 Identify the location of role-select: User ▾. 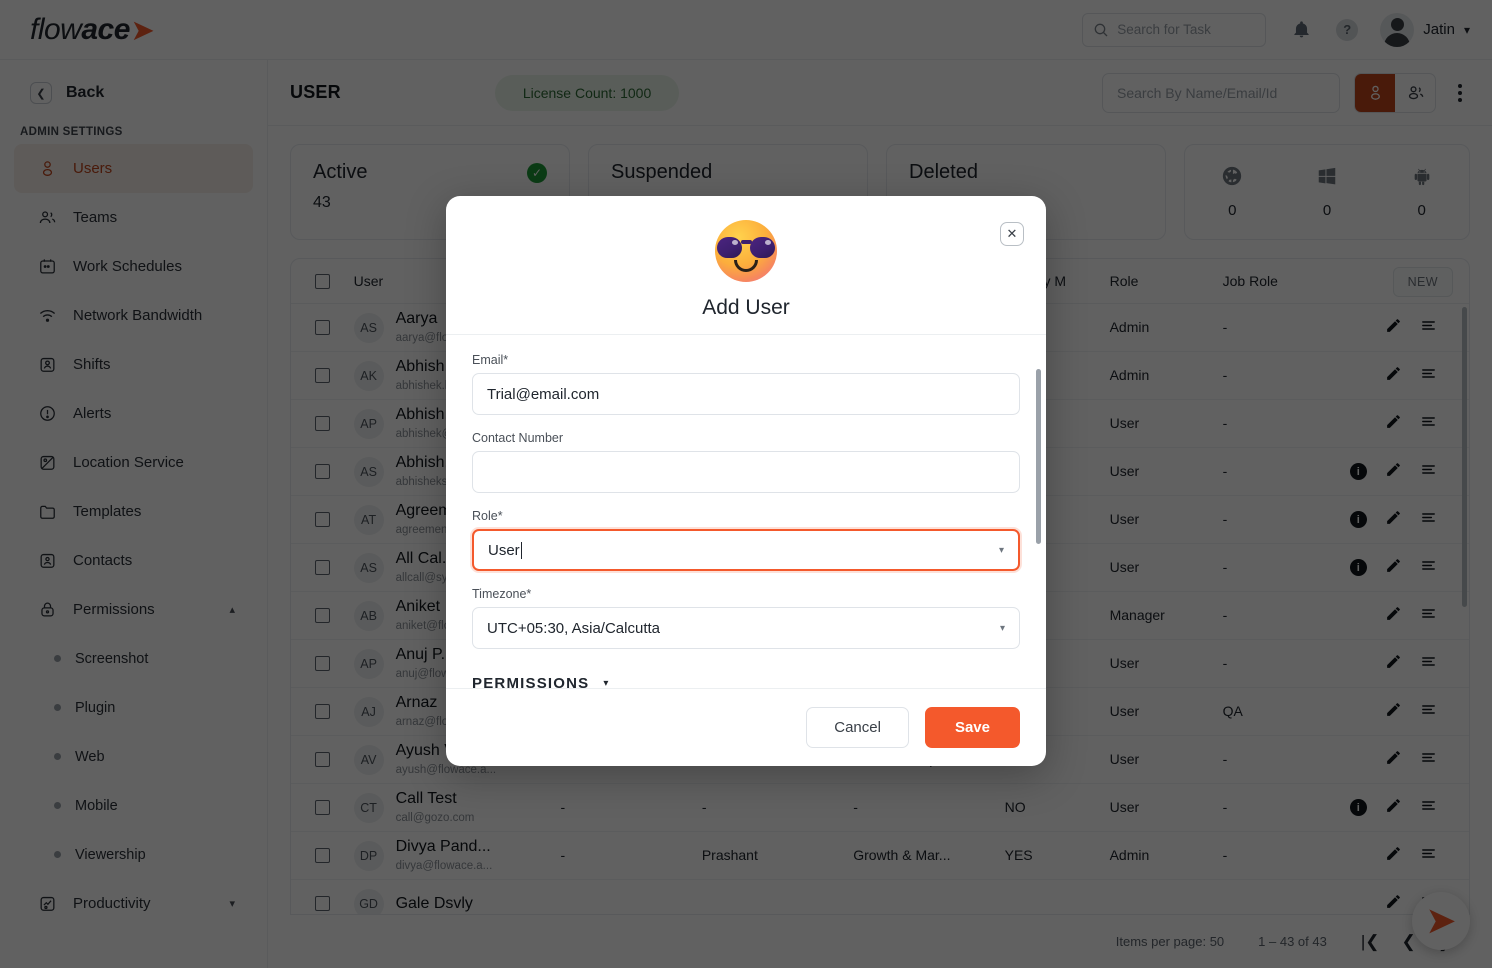
(746, 550).